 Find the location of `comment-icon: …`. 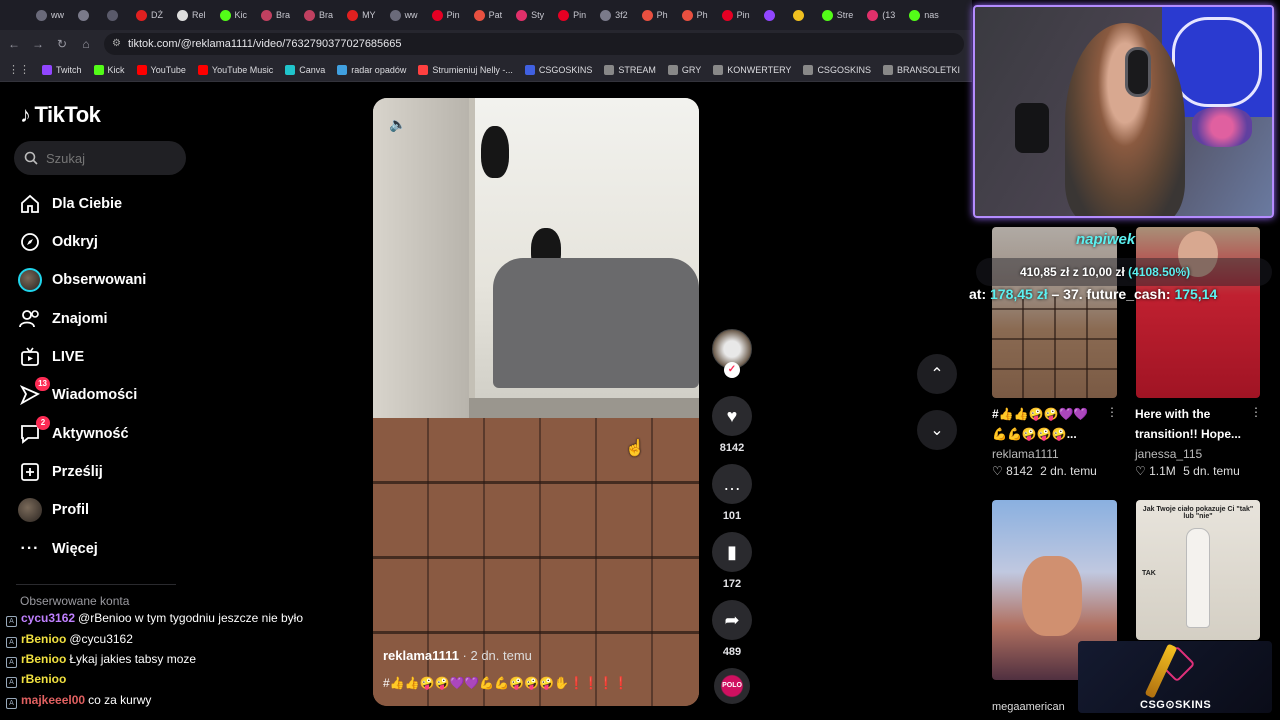

comment-icon: … is located at coordinates (732, 484).